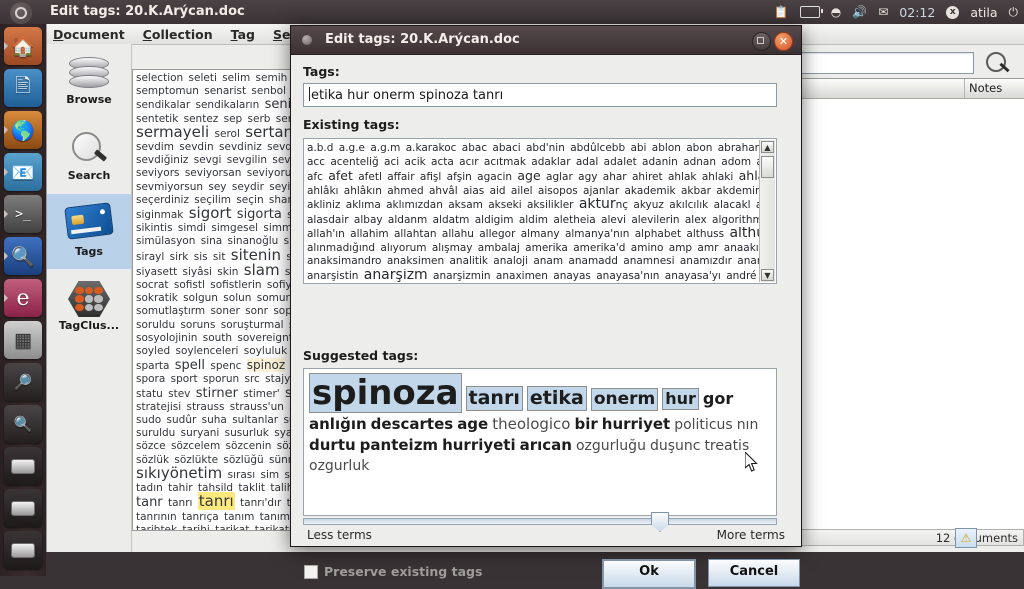 This screenshot has height=589, width=1024. What do you see at coordinates (883, 12) in the screenshot?
I see `mail-icon: ✉` at bounding box center [883, 12].